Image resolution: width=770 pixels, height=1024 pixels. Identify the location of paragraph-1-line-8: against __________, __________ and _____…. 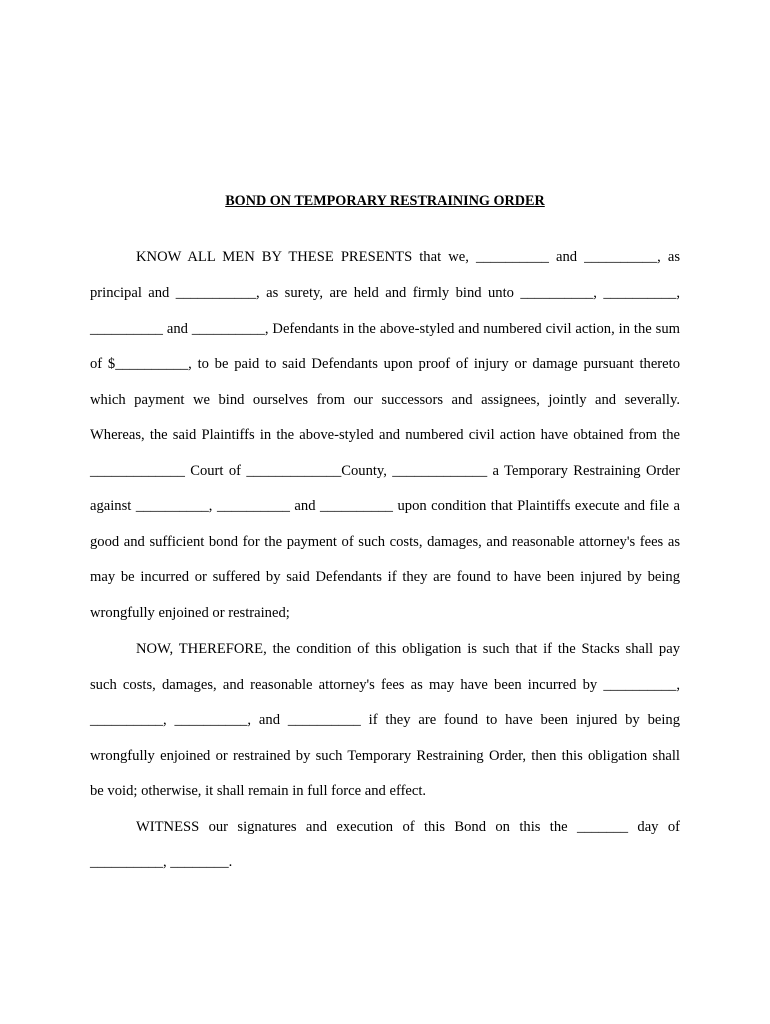
(385, 506).